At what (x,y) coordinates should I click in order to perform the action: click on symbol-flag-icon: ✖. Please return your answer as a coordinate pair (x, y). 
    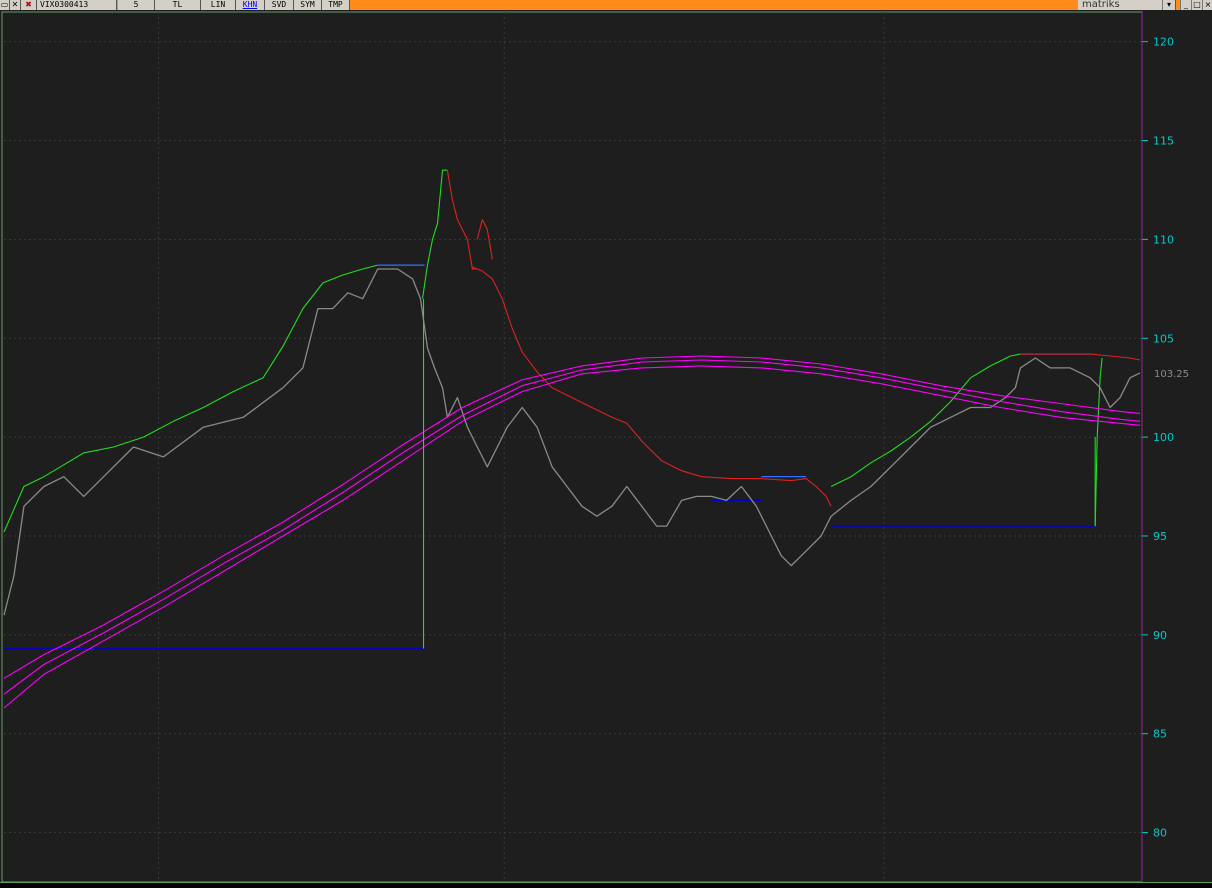
    Looking at the image, I should click on (29, 5).